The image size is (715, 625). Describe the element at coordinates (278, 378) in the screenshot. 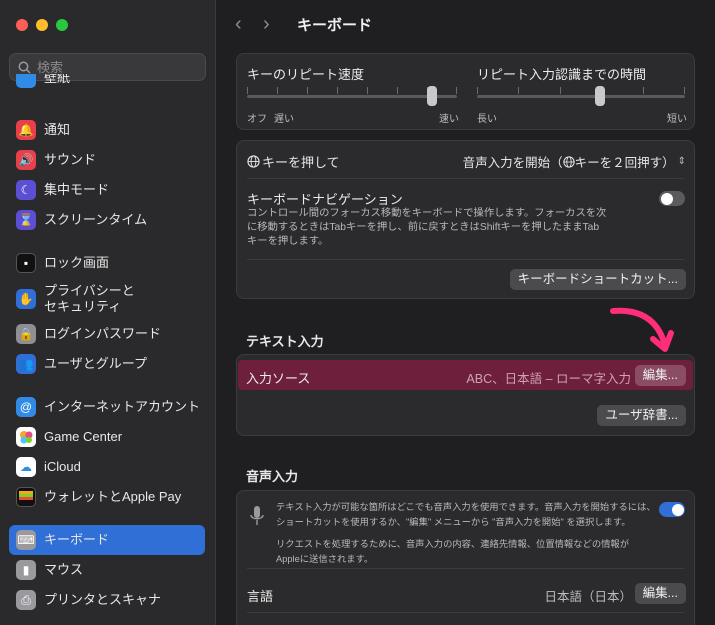

I see `input-sources-label: 入力ソース` at that location.